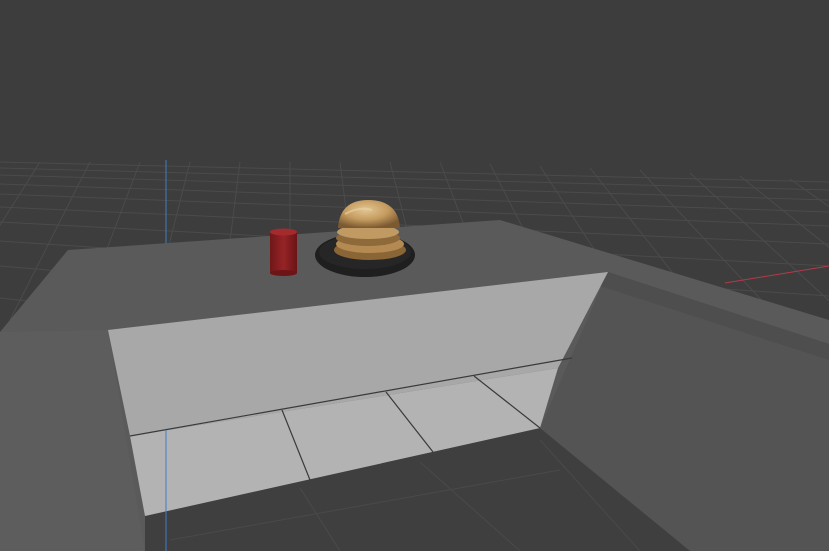  What do you see at coordinates (283, 252) in the screenshot?
I see `red-cup` at bounding box center [283, 252].